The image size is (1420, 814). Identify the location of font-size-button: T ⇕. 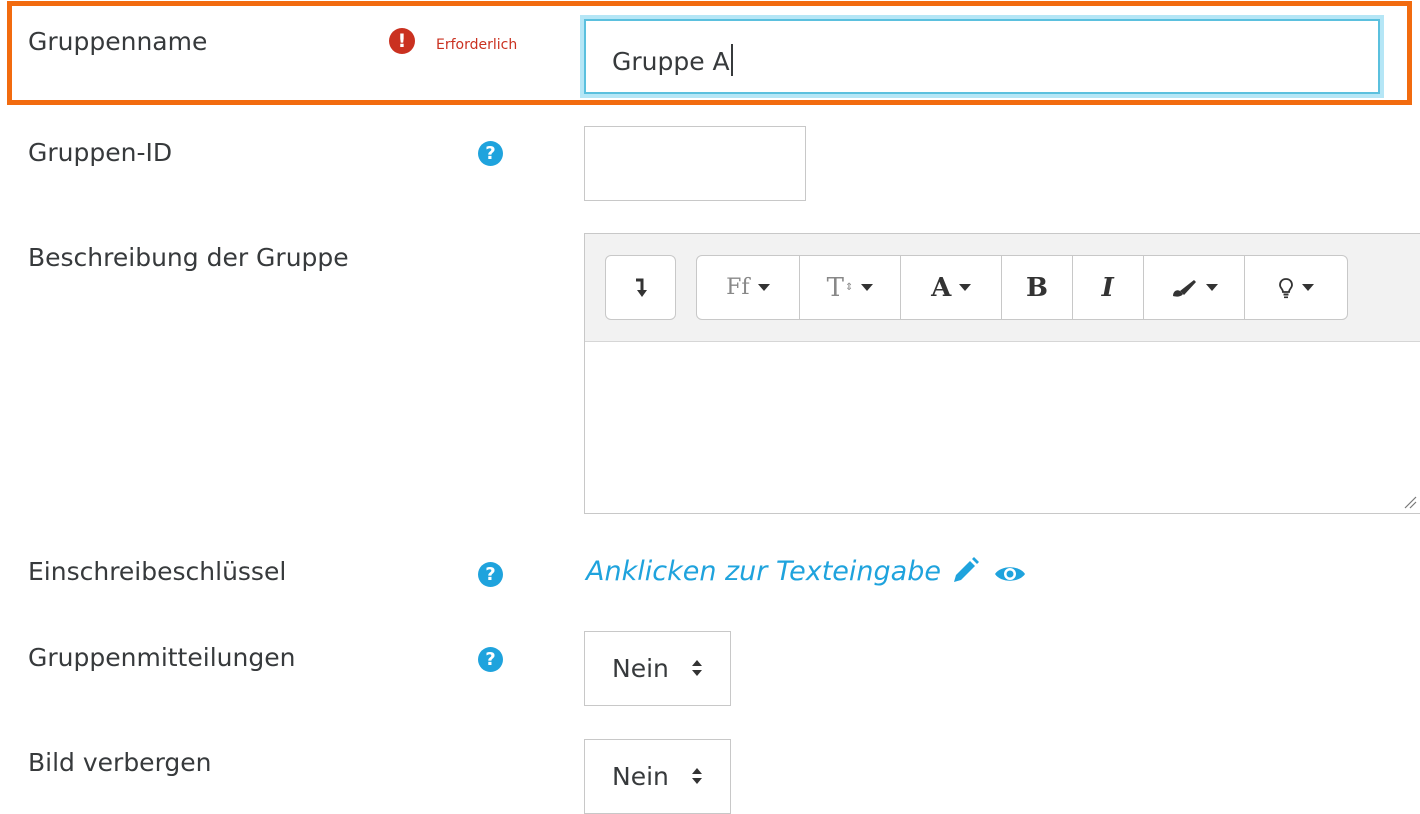
(851, 287).